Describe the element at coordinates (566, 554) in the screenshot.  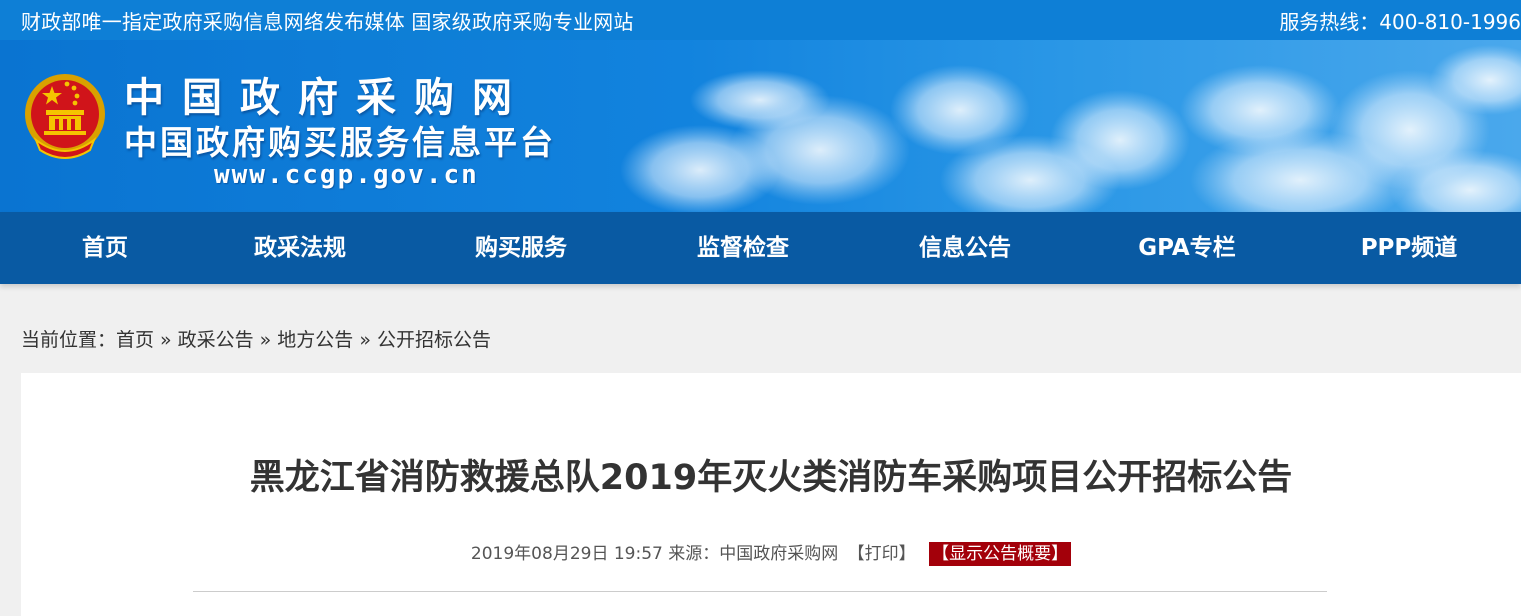
I see `article-datetime: 2019年08月29日 19:57` at that location.